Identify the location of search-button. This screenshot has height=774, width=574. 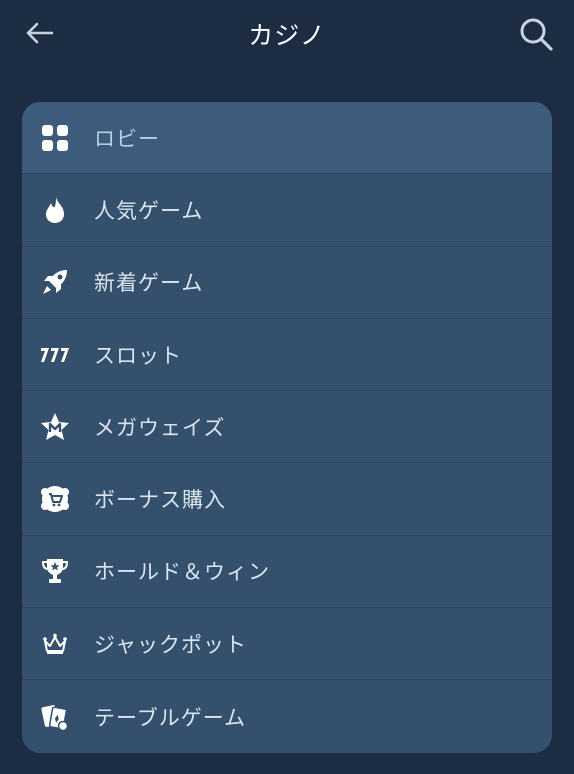
(536, 34).